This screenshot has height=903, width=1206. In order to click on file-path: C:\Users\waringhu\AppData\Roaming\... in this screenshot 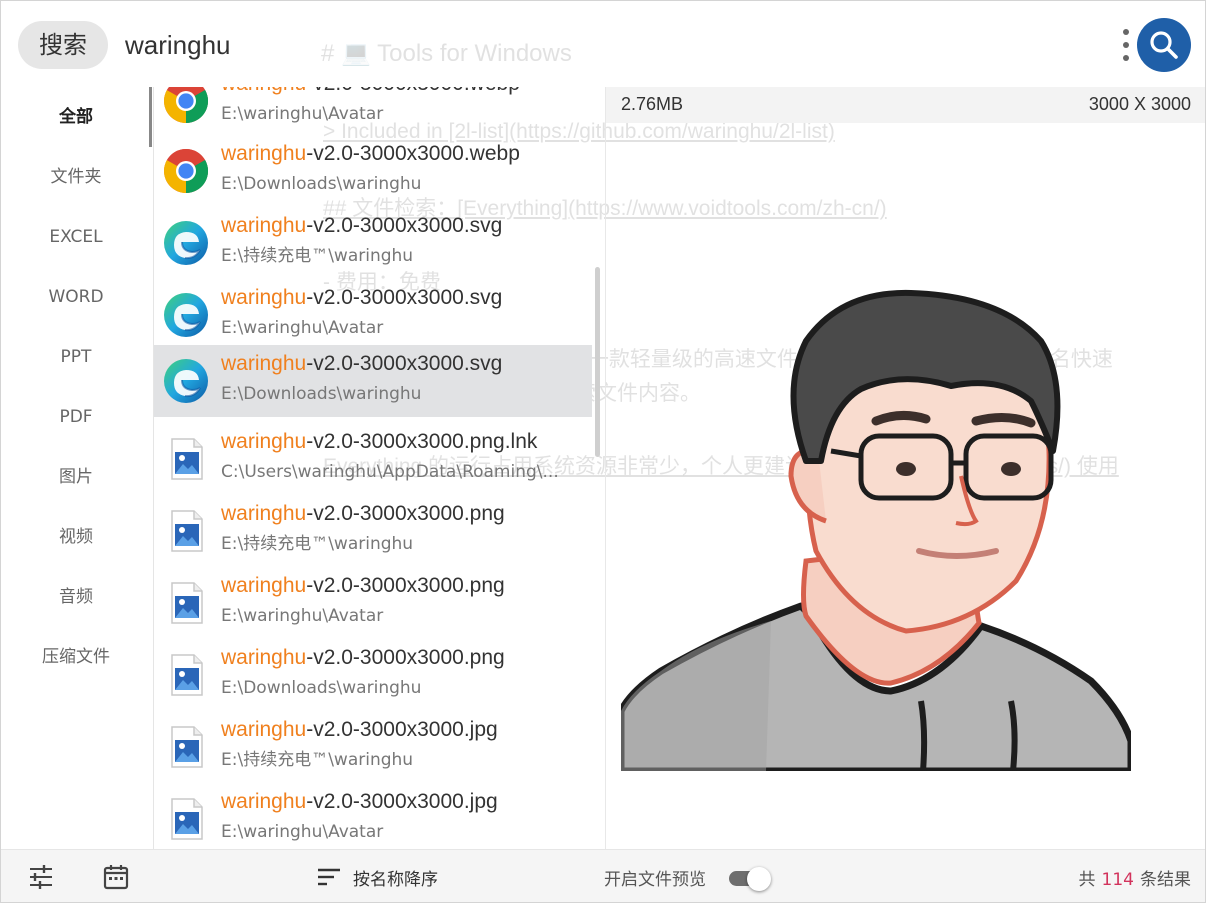, I will do `click(390, 472)`.